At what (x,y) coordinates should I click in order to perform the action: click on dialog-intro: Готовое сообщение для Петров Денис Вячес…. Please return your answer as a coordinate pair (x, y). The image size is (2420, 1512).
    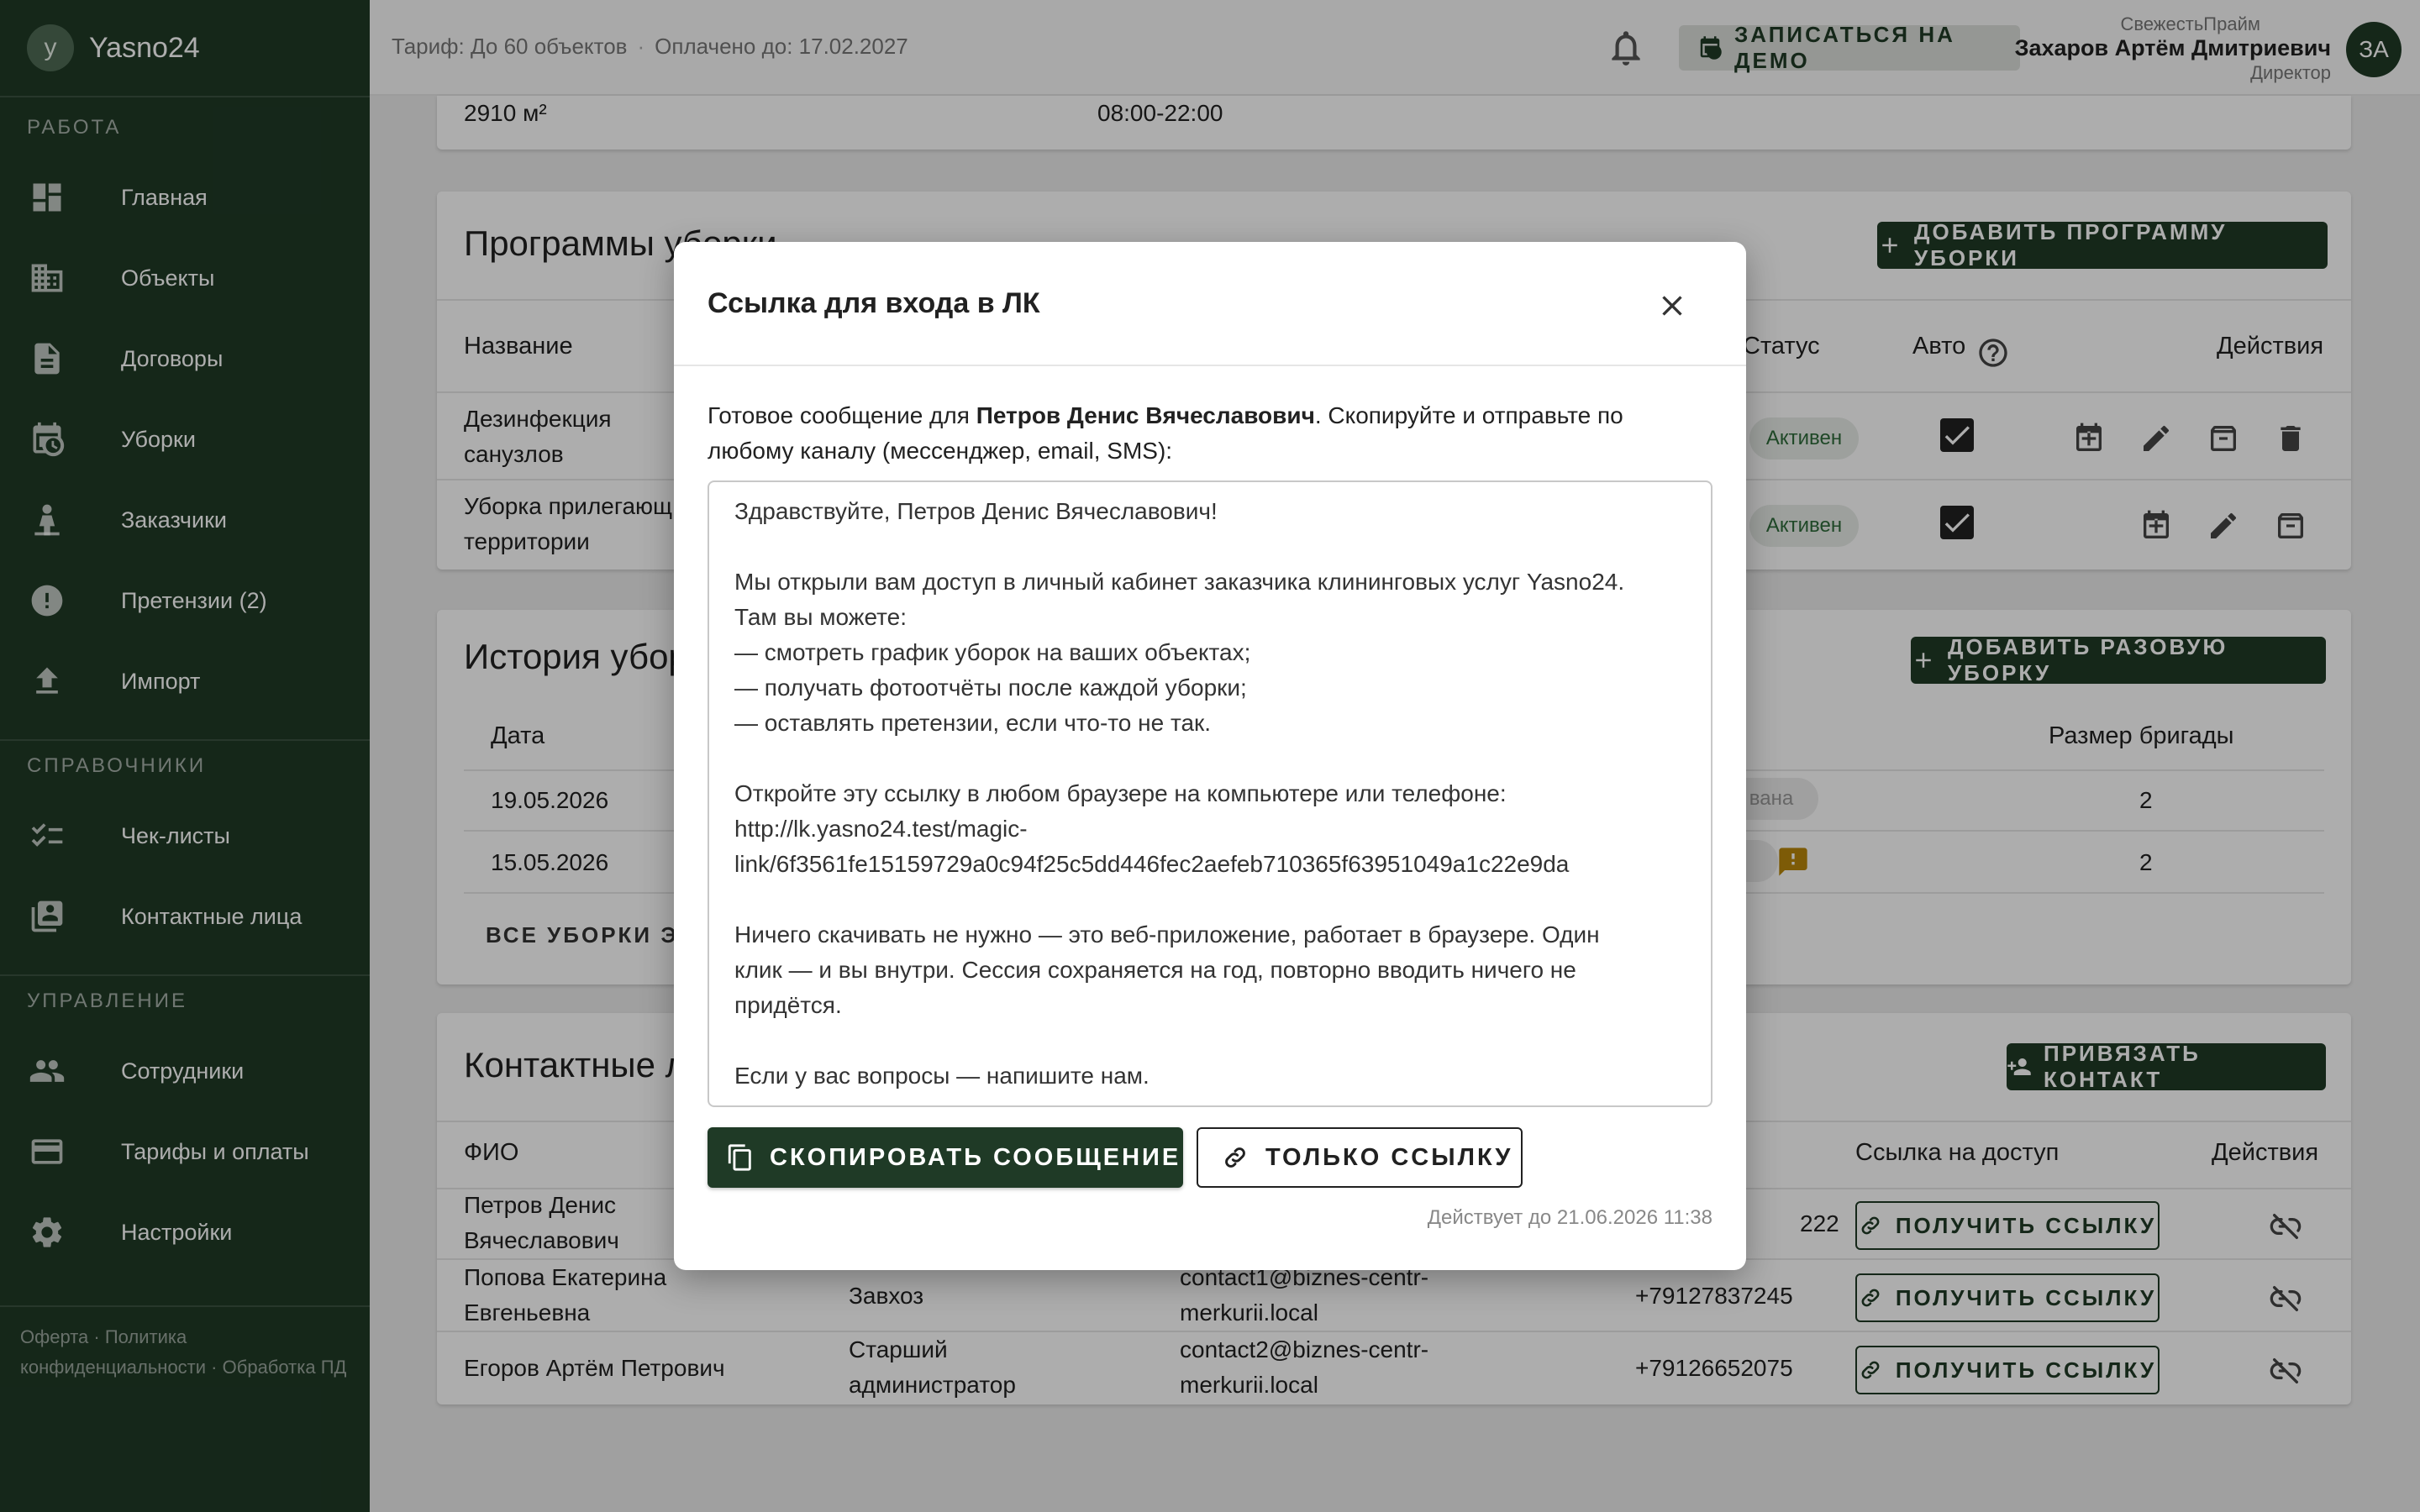
    Looking at the image, I should click on (1210, 433).